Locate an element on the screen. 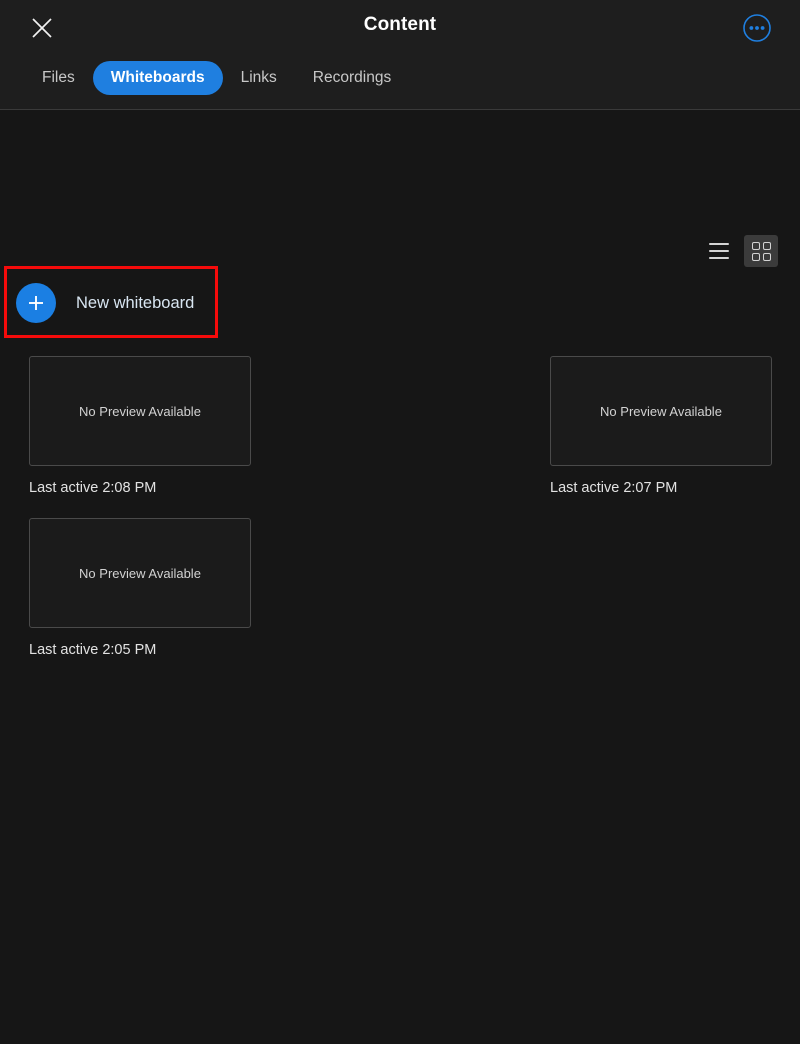 The image size is (800, 1044). view-toggle-group is located at coordinates (740, 251).